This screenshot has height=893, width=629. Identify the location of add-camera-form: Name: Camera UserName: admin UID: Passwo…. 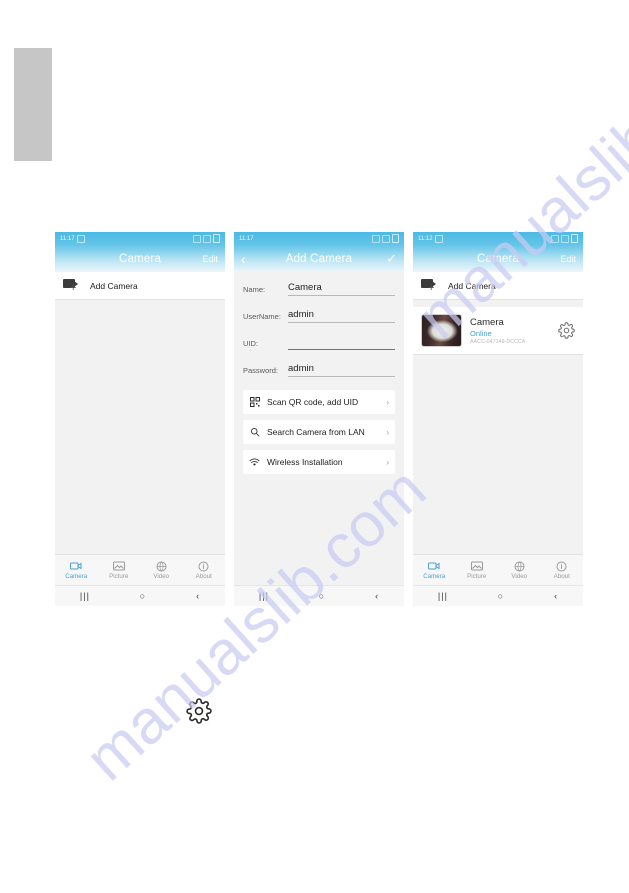
(319, 373).